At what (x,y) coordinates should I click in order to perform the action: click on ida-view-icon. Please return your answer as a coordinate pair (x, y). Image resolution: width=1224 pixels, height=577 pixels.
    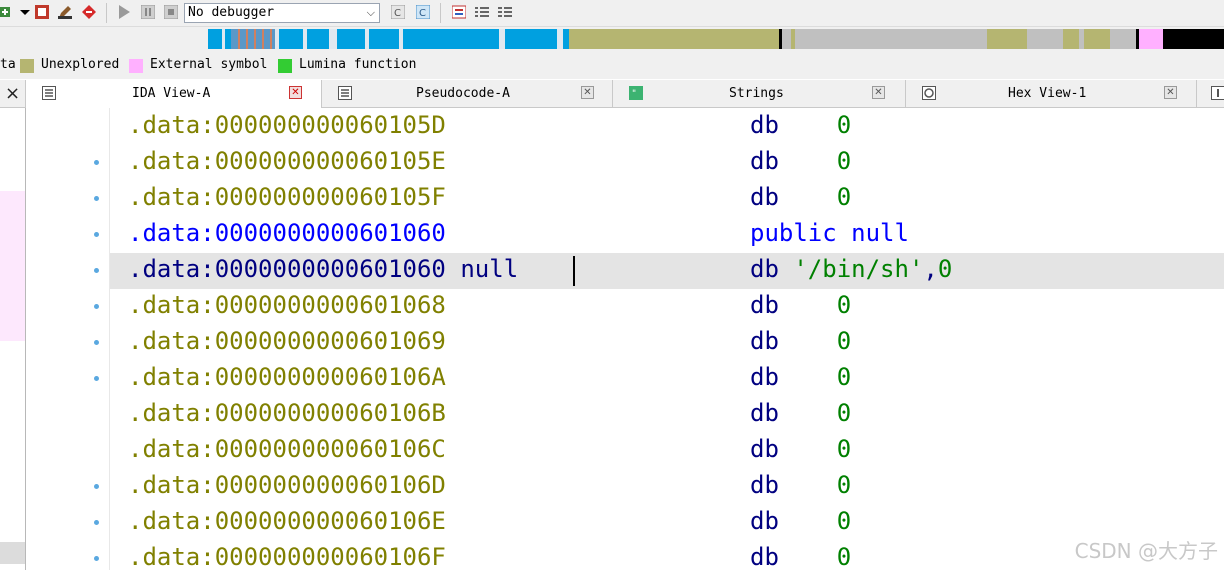
    Looking at the image, I should click on (49, 93).